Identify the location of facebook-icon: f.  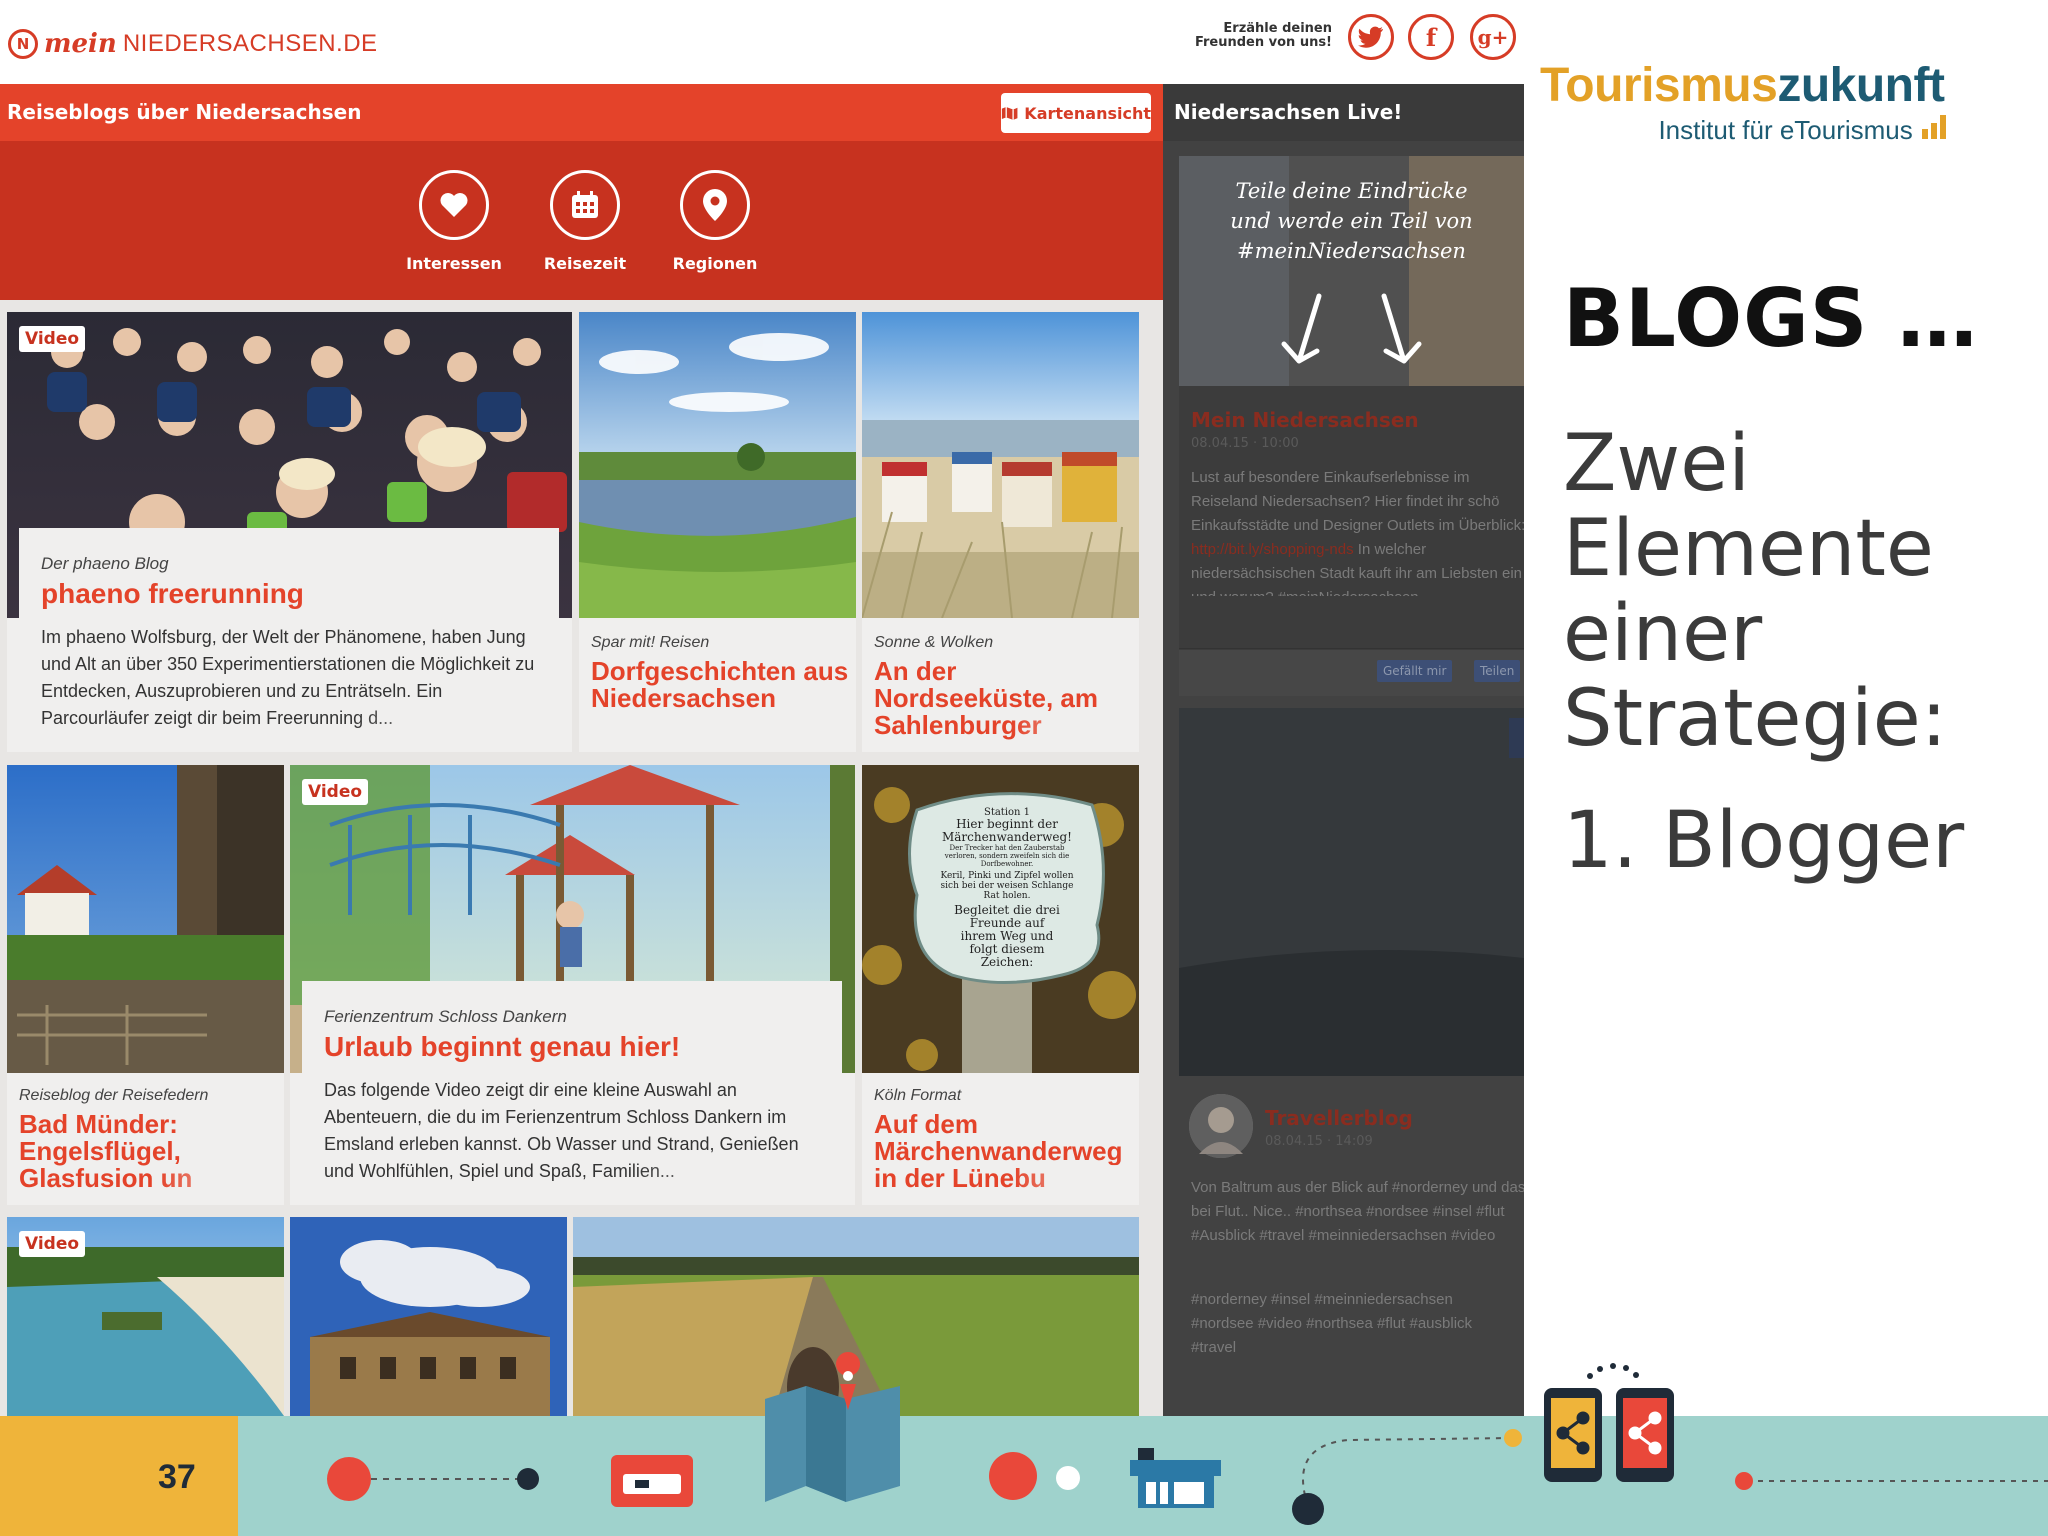
(1431, 37).